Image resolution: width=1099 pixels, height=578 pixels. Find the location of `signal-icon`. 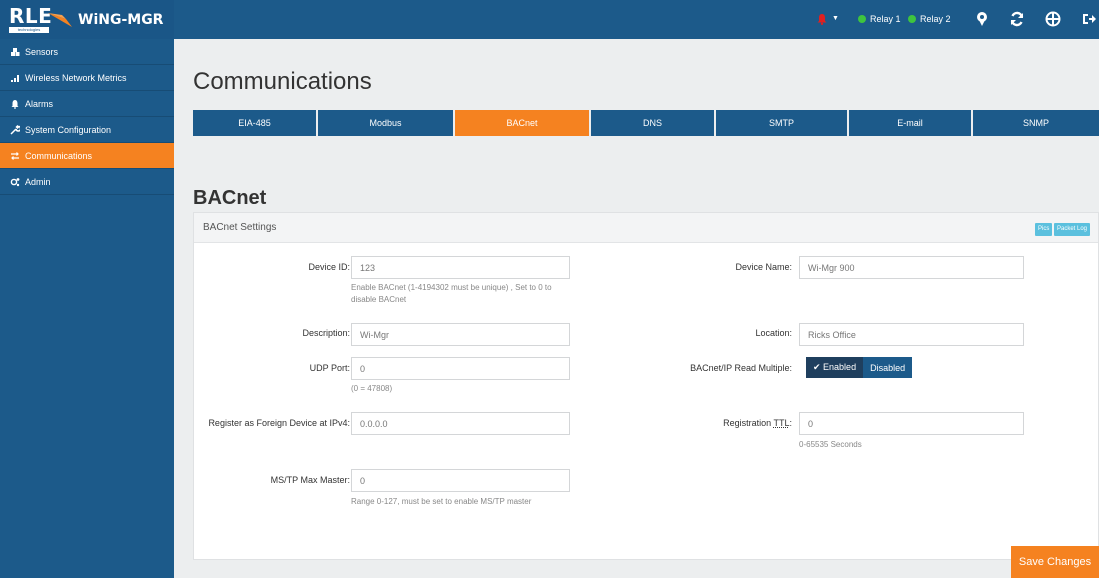

signal-icon is located at coordinates (15, 78).